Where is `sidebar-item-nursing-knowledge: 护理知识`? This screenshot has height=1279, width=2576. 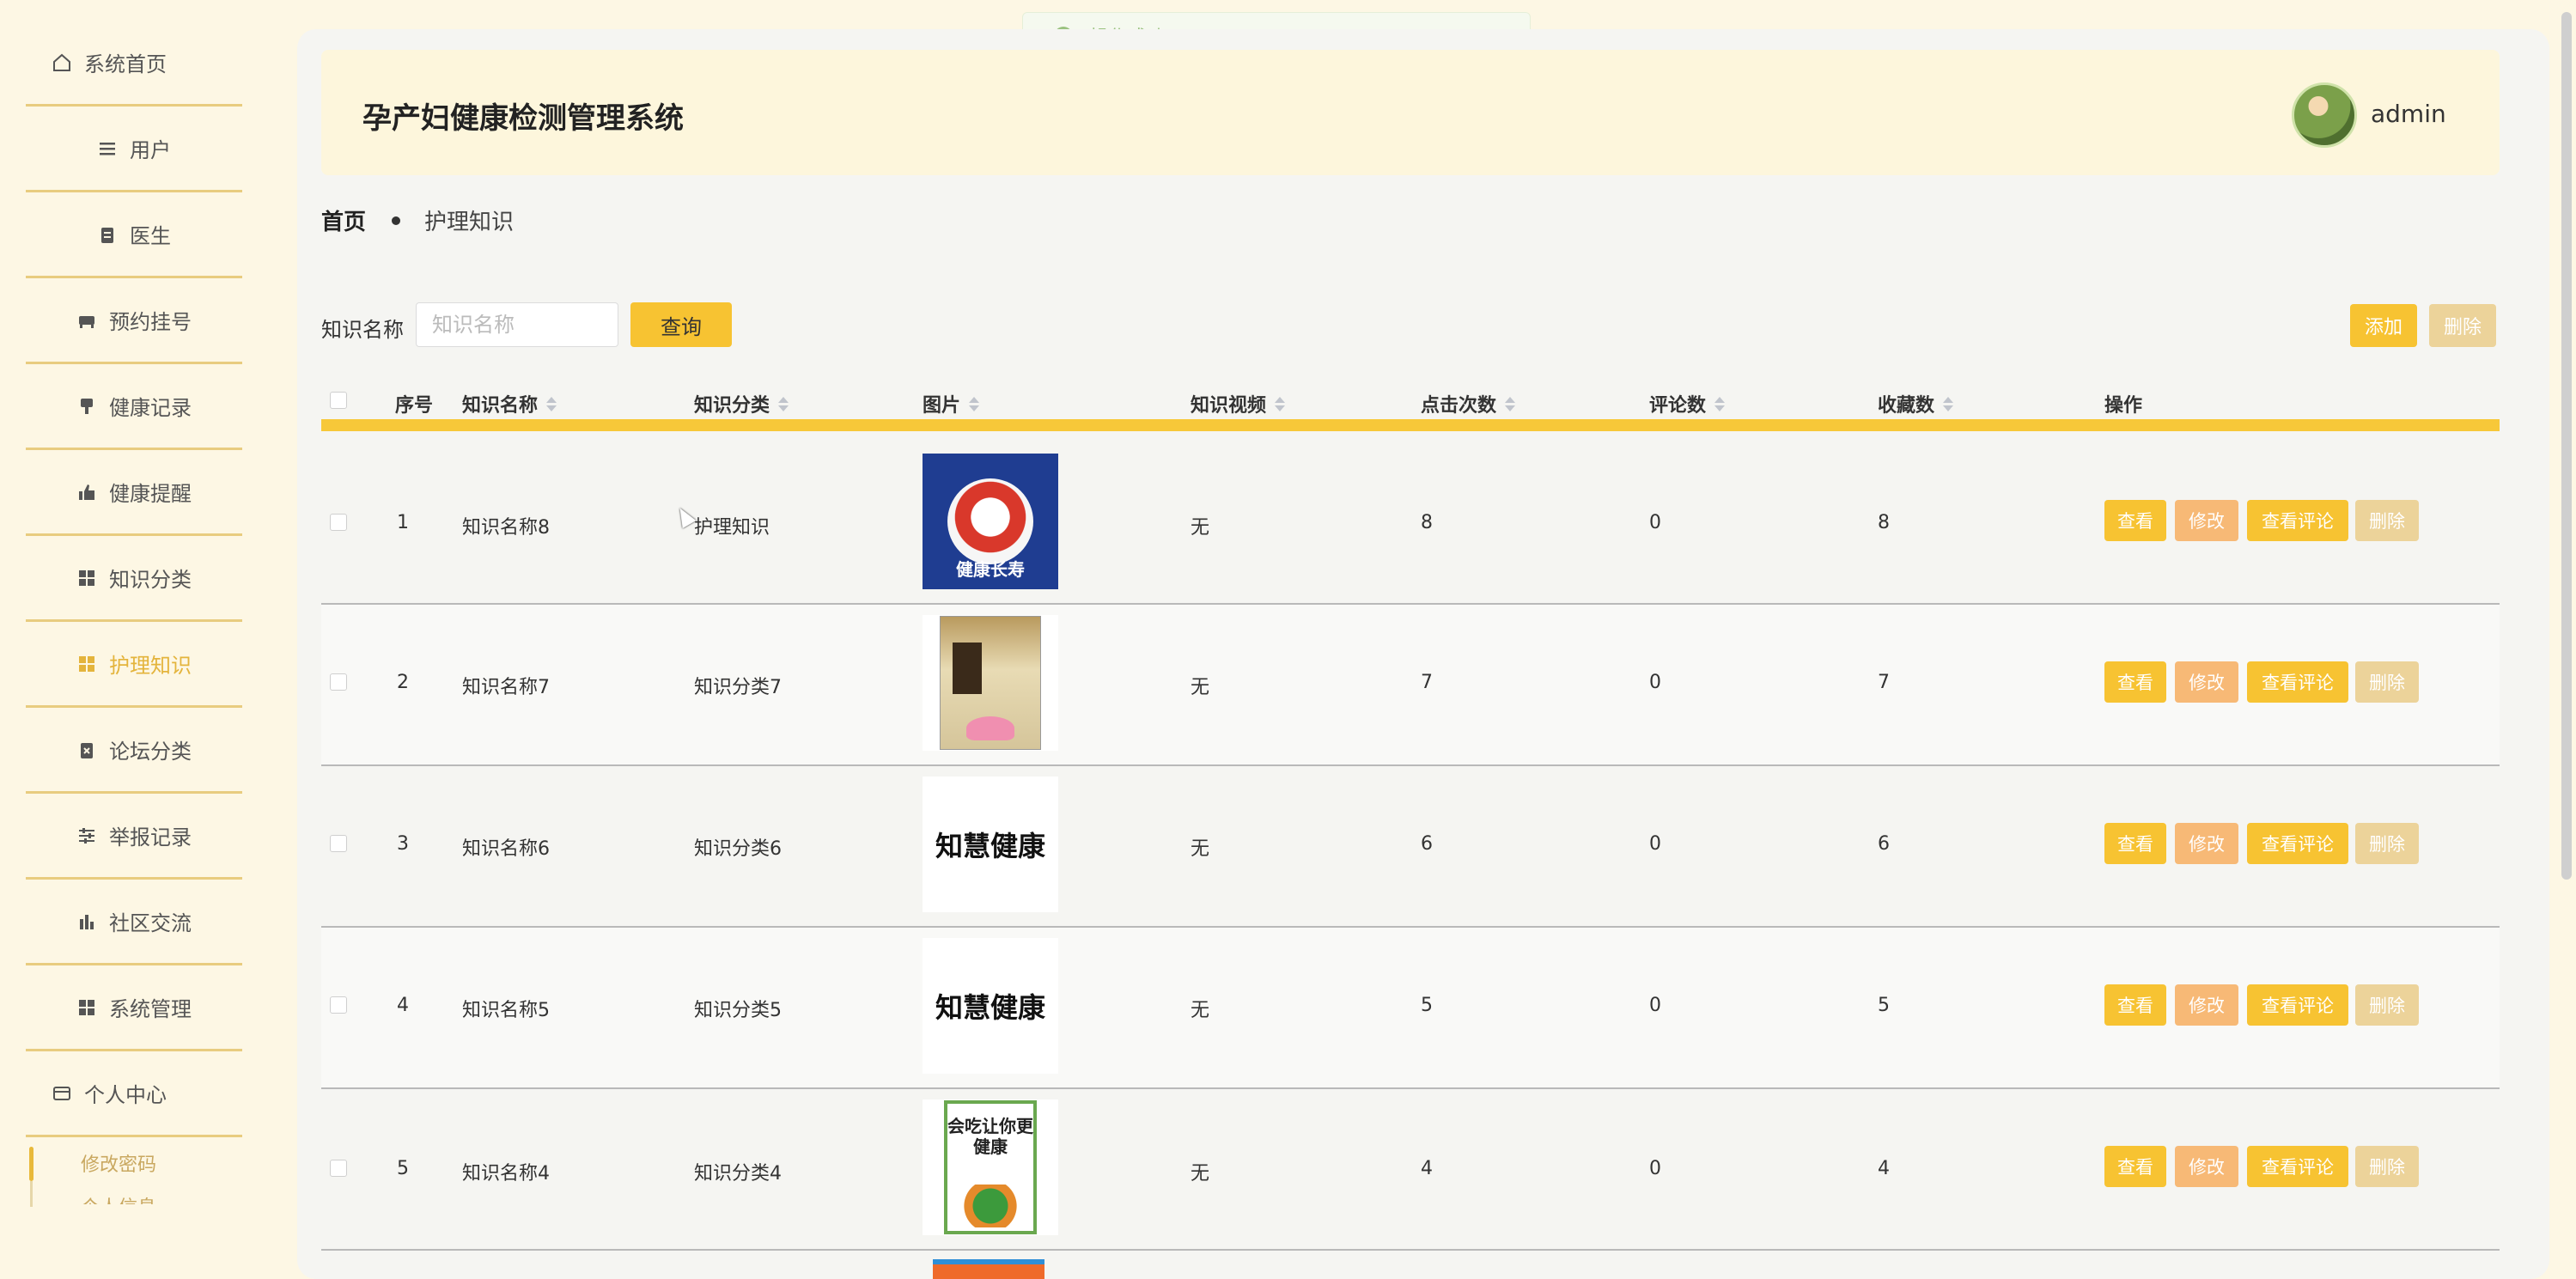 sidebar-item-nursing-knowledge: 护理知识 is located at coordinates (134, 665).